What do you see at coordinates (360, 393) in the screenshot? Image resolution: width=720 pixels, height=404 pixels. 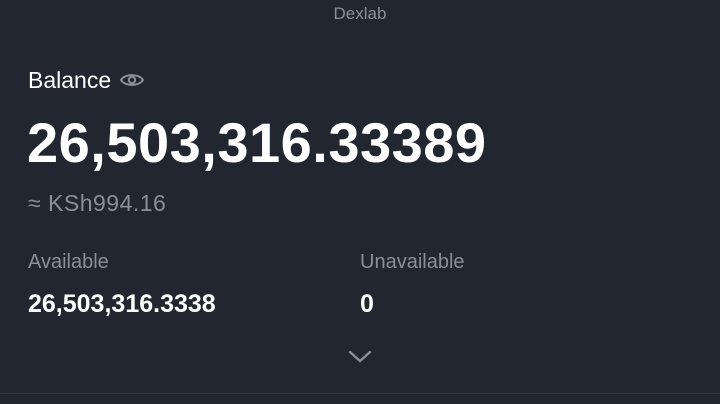 I see `divider` at bounding box center [360, 393].